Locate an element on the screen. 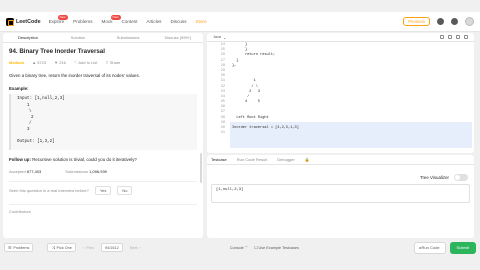 The height and width of the screenshot is (270, 480). tree-visualizer: Tree Visualizer is located at coordinates (444, 177).